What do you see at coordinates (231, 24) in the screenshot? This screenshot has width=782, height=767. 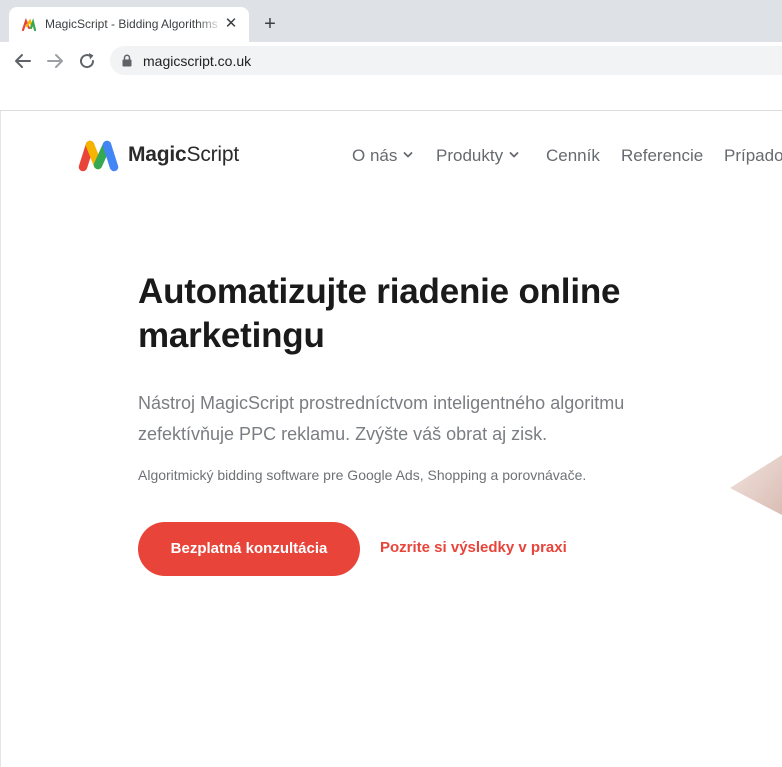 I see `close-icon: ✕` at bounding box center [231, 24].